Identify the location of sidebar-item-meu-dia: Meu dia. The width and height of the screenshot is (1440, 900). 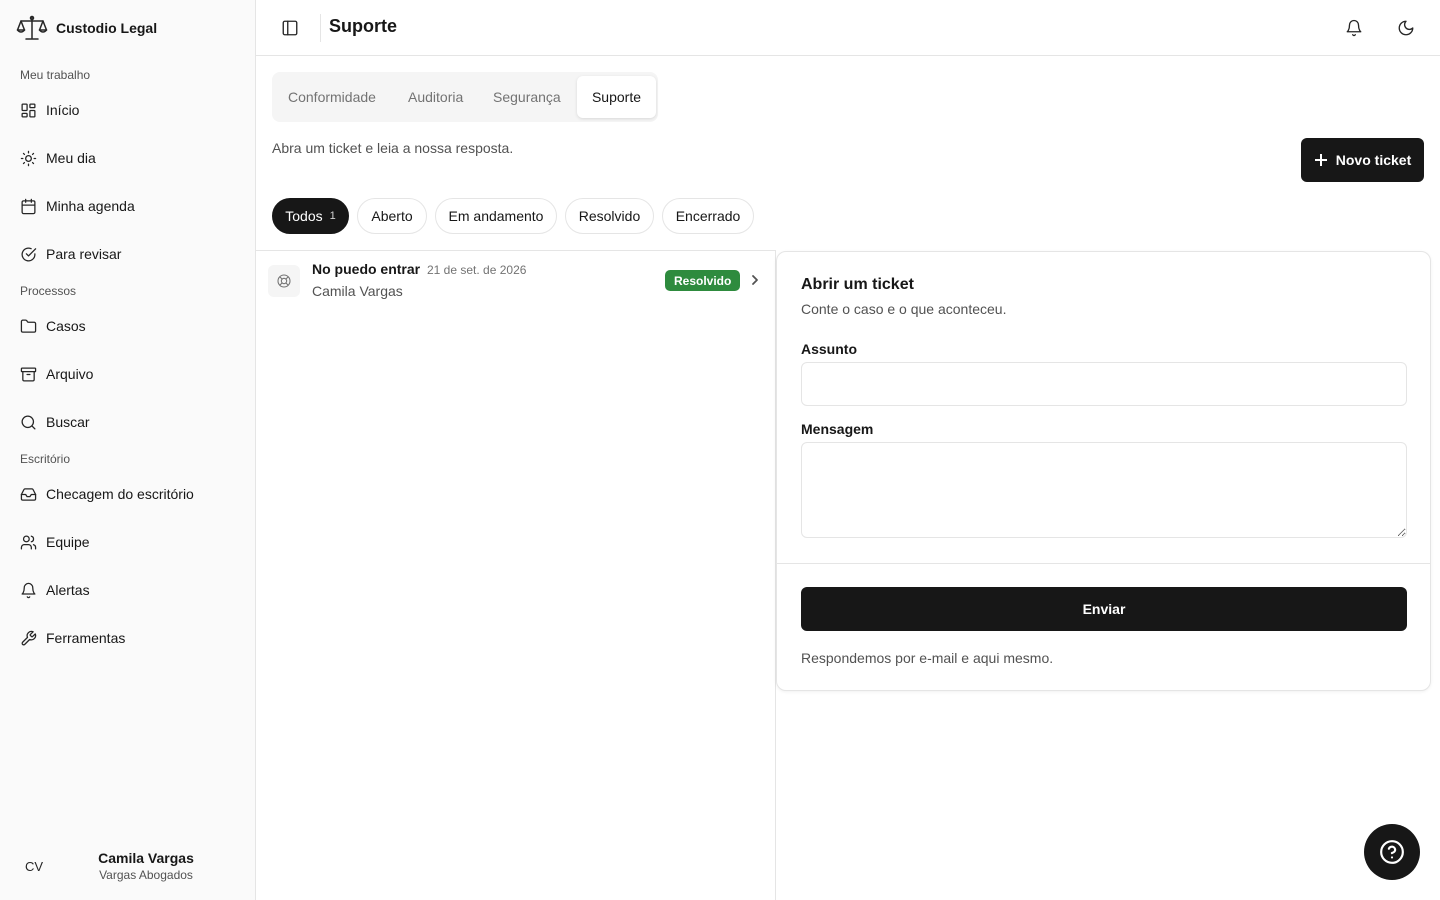
(128, 158).